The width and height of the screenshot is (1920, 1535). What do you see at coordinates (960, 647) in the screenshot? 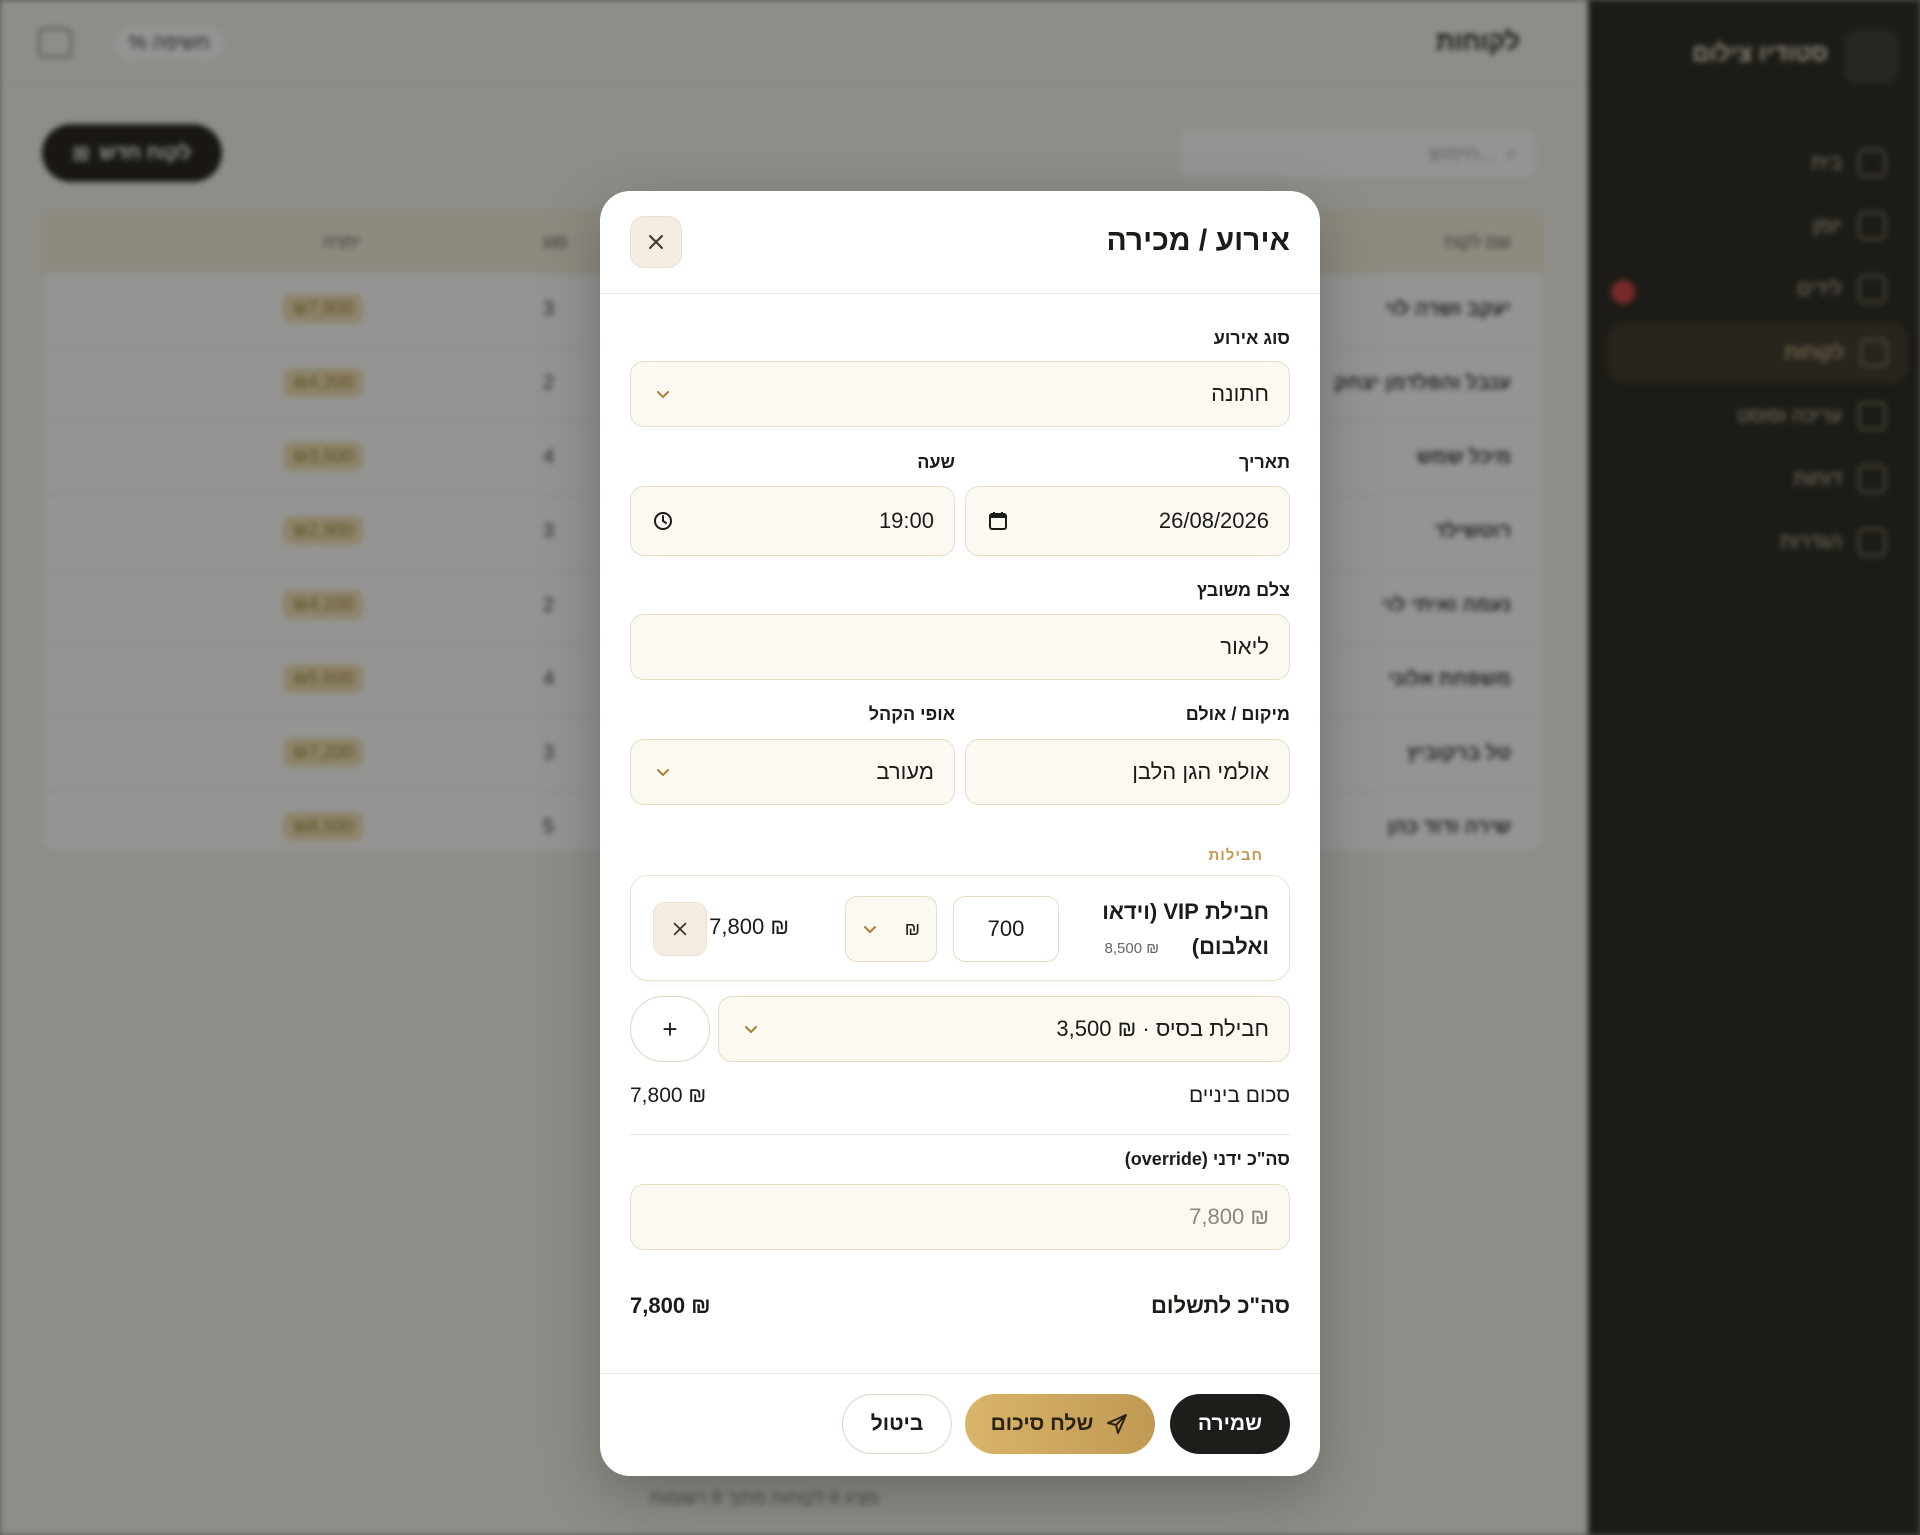
I see `photographer-input: ליאור` at bounding box center [960, 647].